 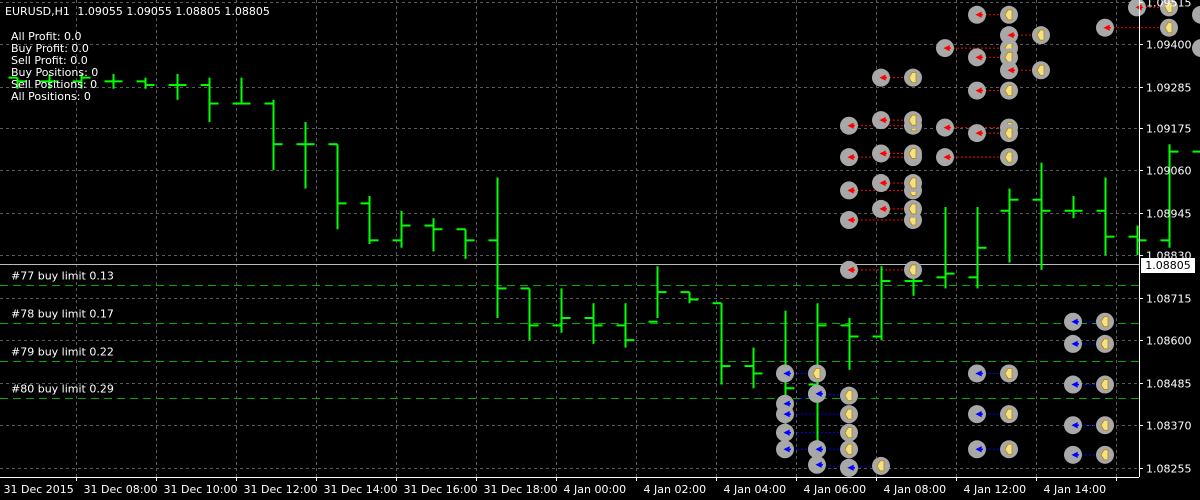 What do you see at coordinates (173, 11) in the screenshot?
I see `ohlc-readout: 1.09055 1.09055 1.08805 1.08805` at bounding box center [173, 11].